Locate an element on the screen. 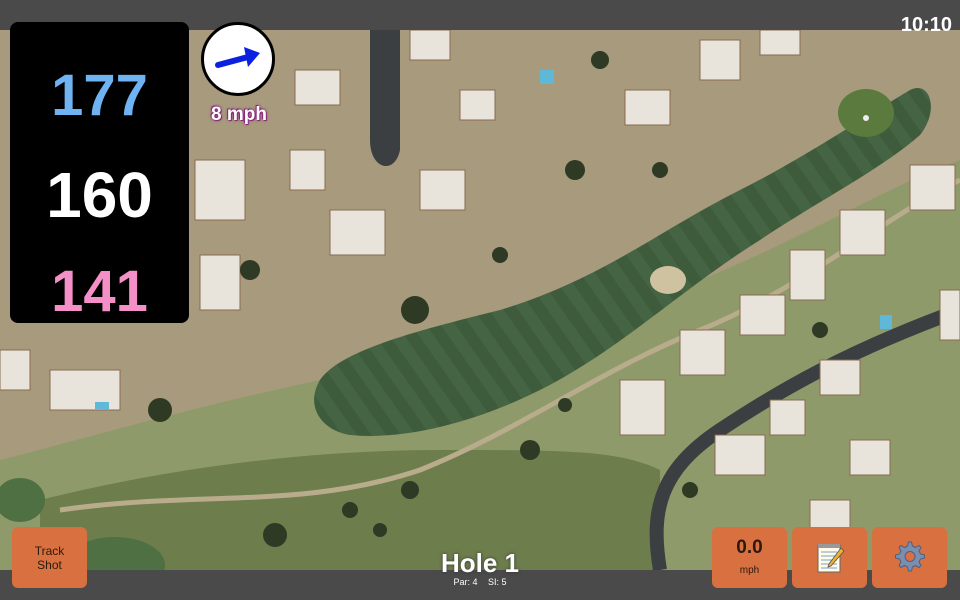  yardage-back: 177 is located at coordinates (99, 95).